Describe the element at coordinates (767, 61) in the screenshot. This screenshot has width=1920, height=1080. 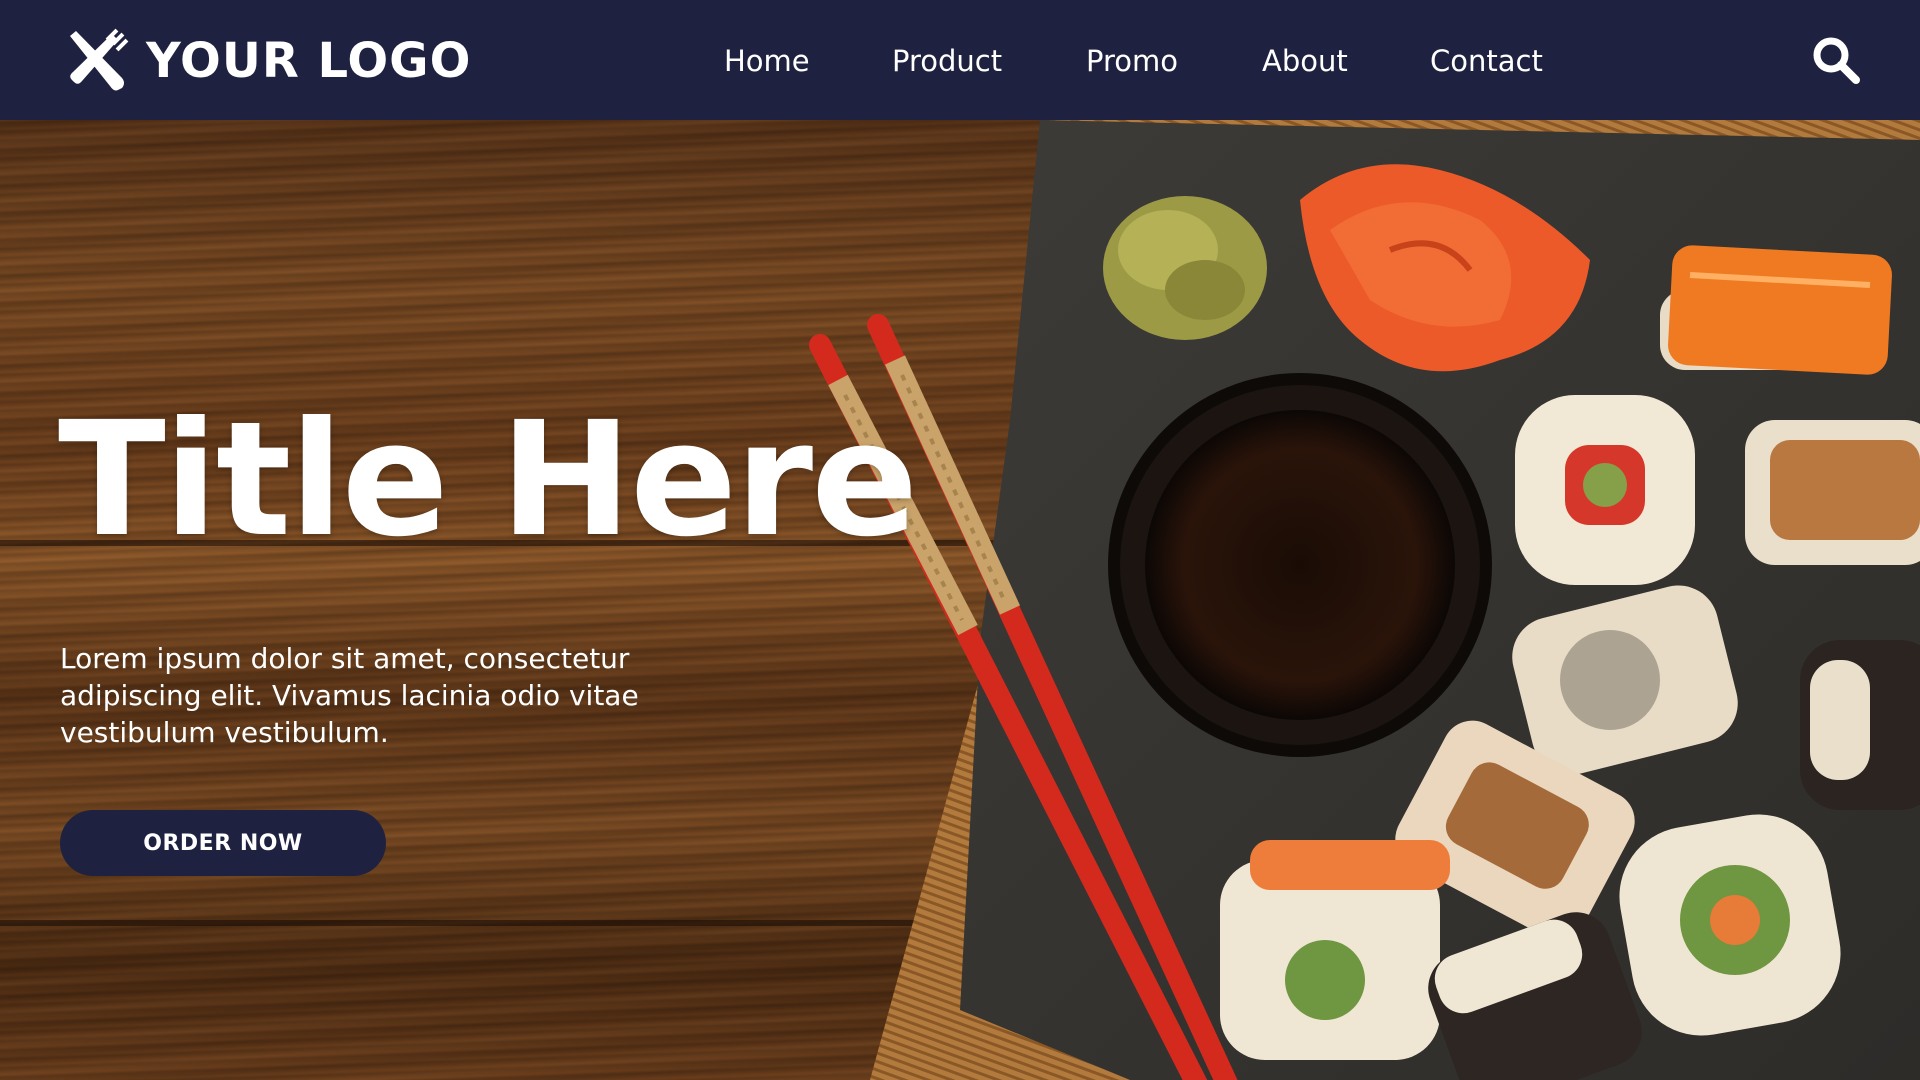
I see `nav-home: Home` at that location.